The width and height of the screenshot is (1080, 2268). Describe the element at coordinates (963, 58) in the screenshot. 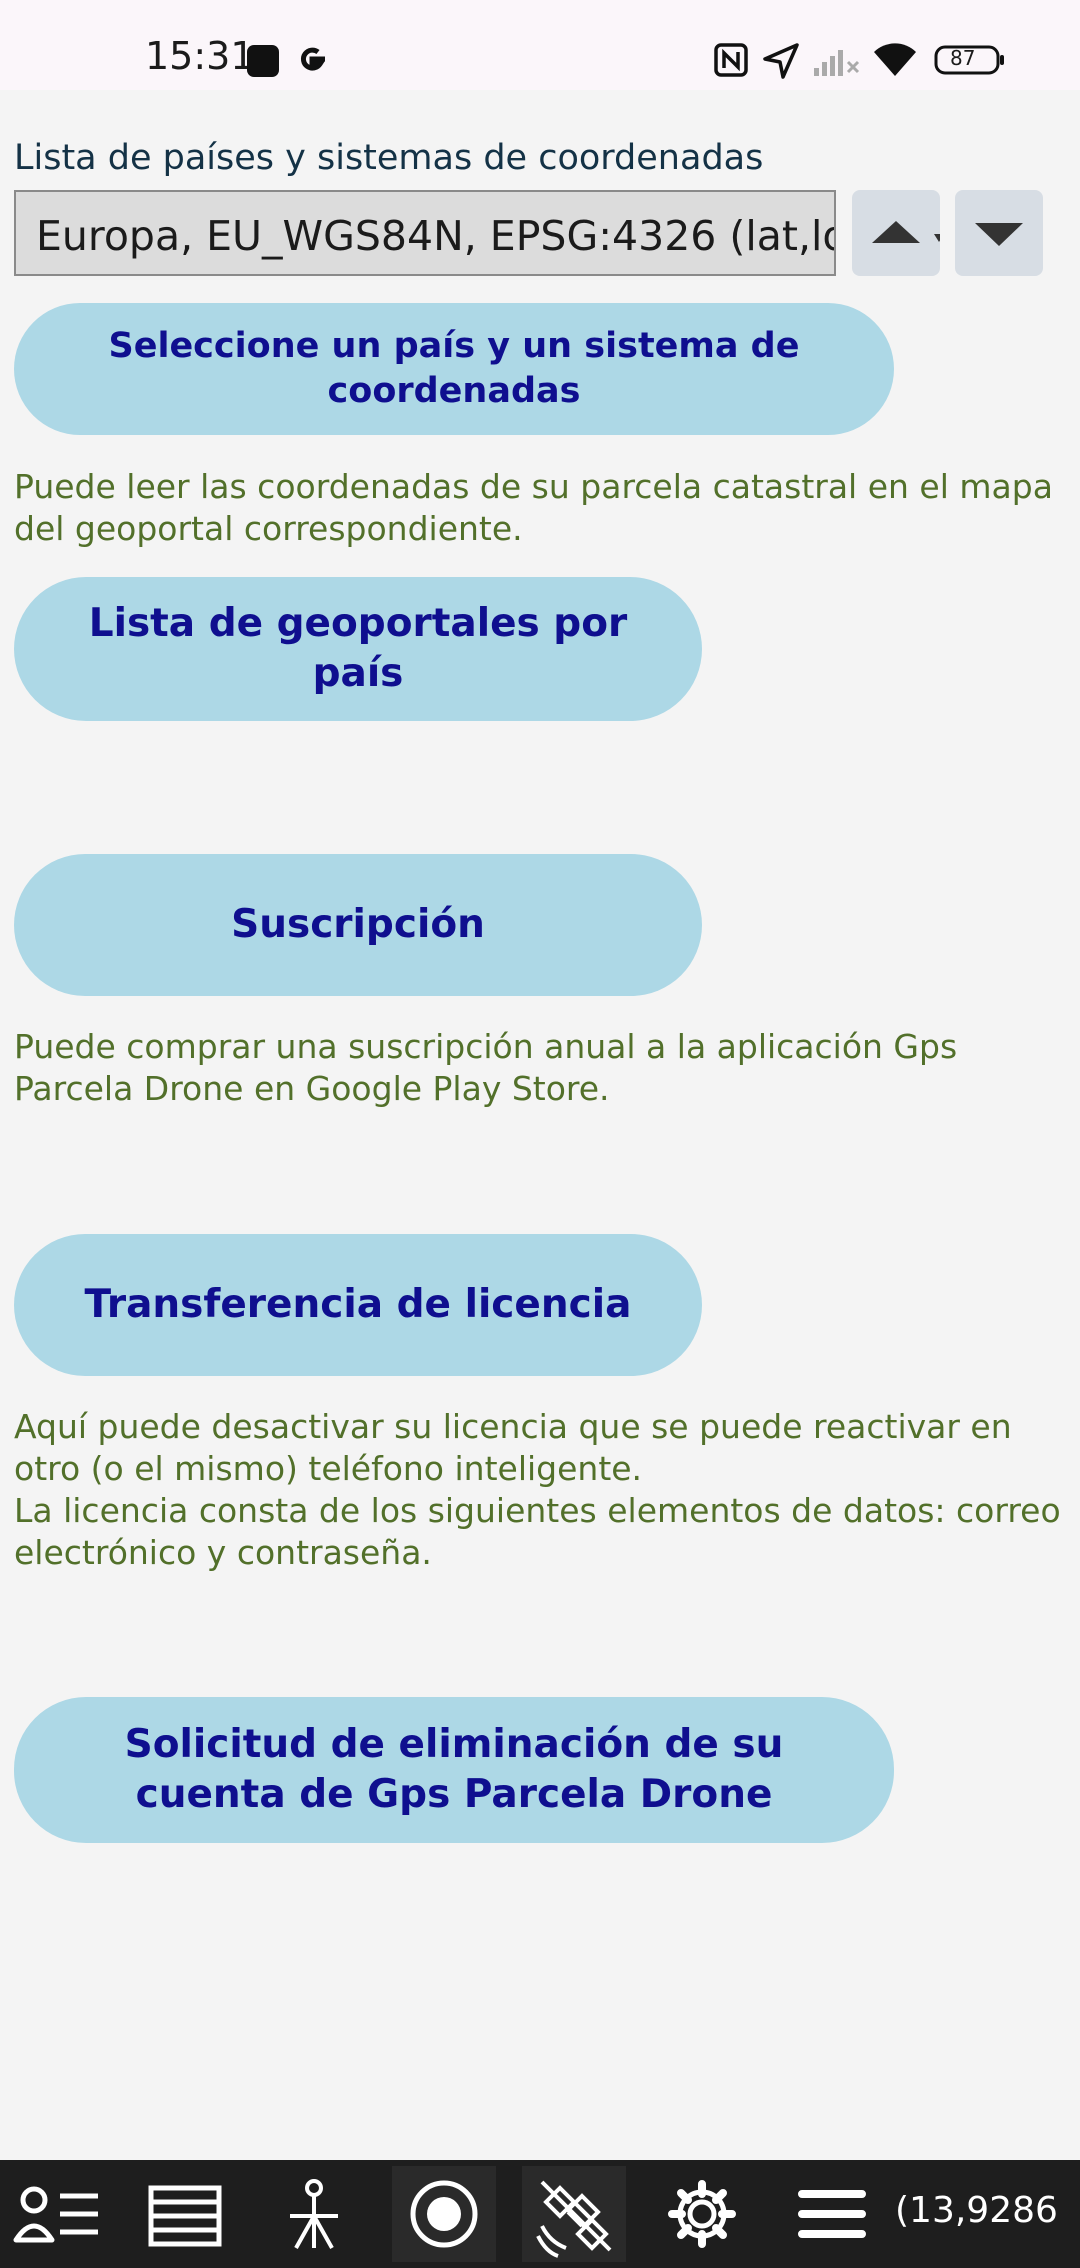

I see `battery-level: 87` at that location.